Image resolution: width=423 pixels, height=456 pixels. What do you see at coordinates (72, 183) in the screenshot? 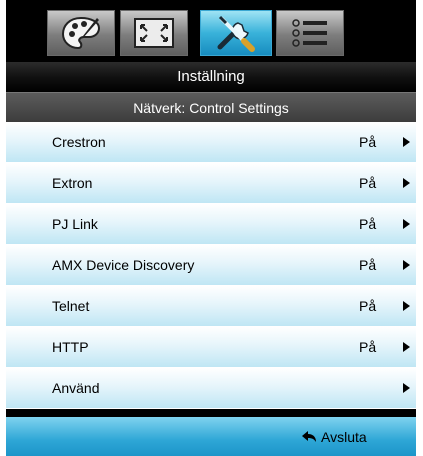
I see `menu-item-label: Extron` at bounding box center [72, 183].